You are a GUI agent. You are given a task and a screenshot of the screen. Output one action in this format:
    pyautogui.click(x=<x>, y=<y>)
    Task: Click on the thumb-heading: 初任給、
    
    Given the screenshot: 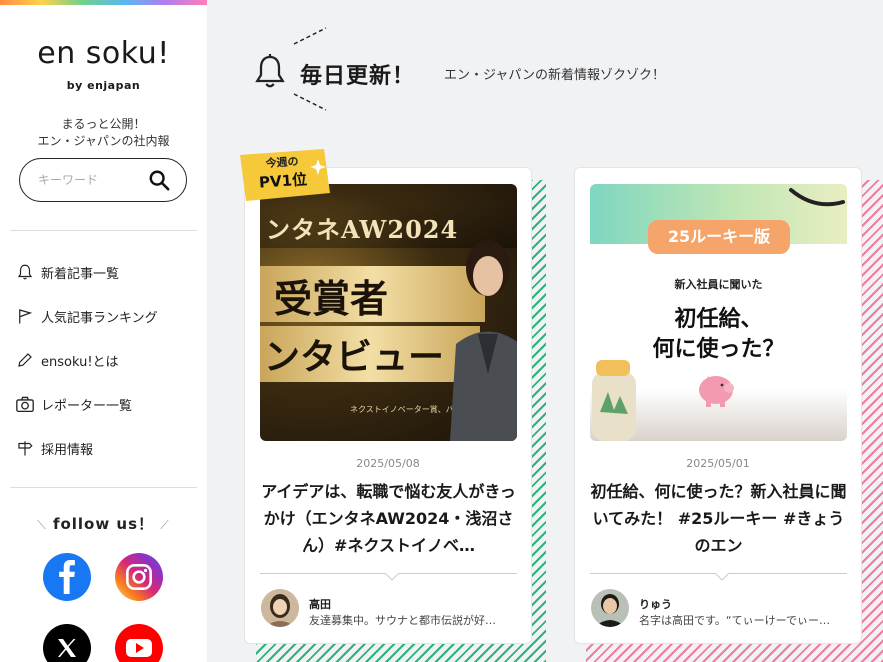 What is the action you would take?
    pyautogui.click(x=718, y=319)
    